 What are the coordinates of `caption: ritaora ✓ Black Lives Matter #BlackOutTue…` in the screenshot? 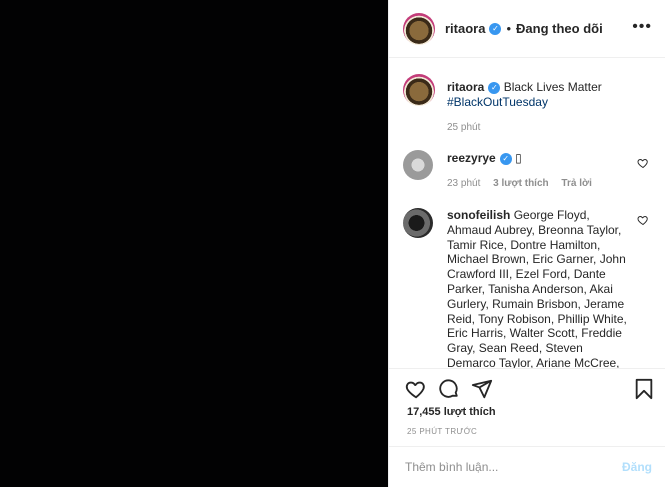 It's located at (528, 103).